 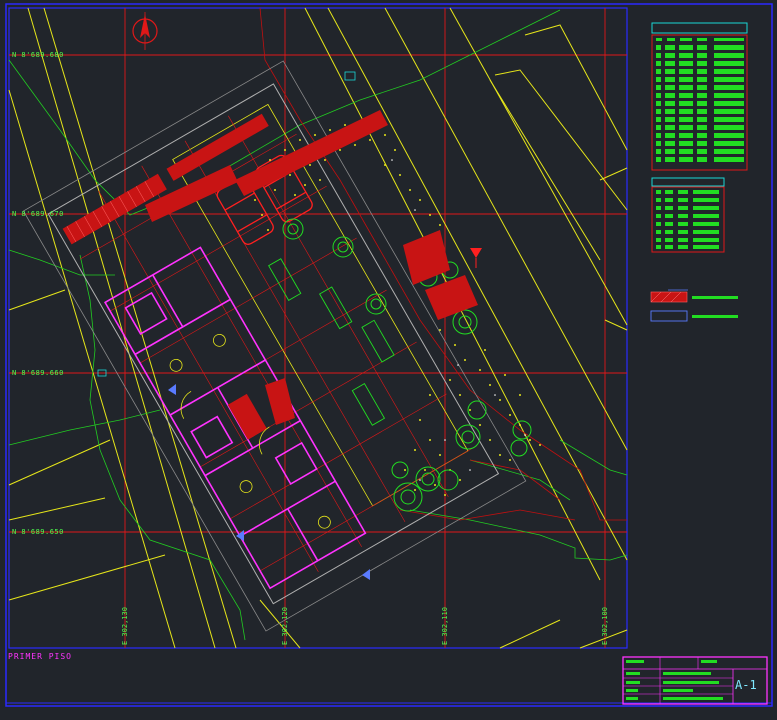 I want to click on north-arrow-icon, so click(x=145, y=31).